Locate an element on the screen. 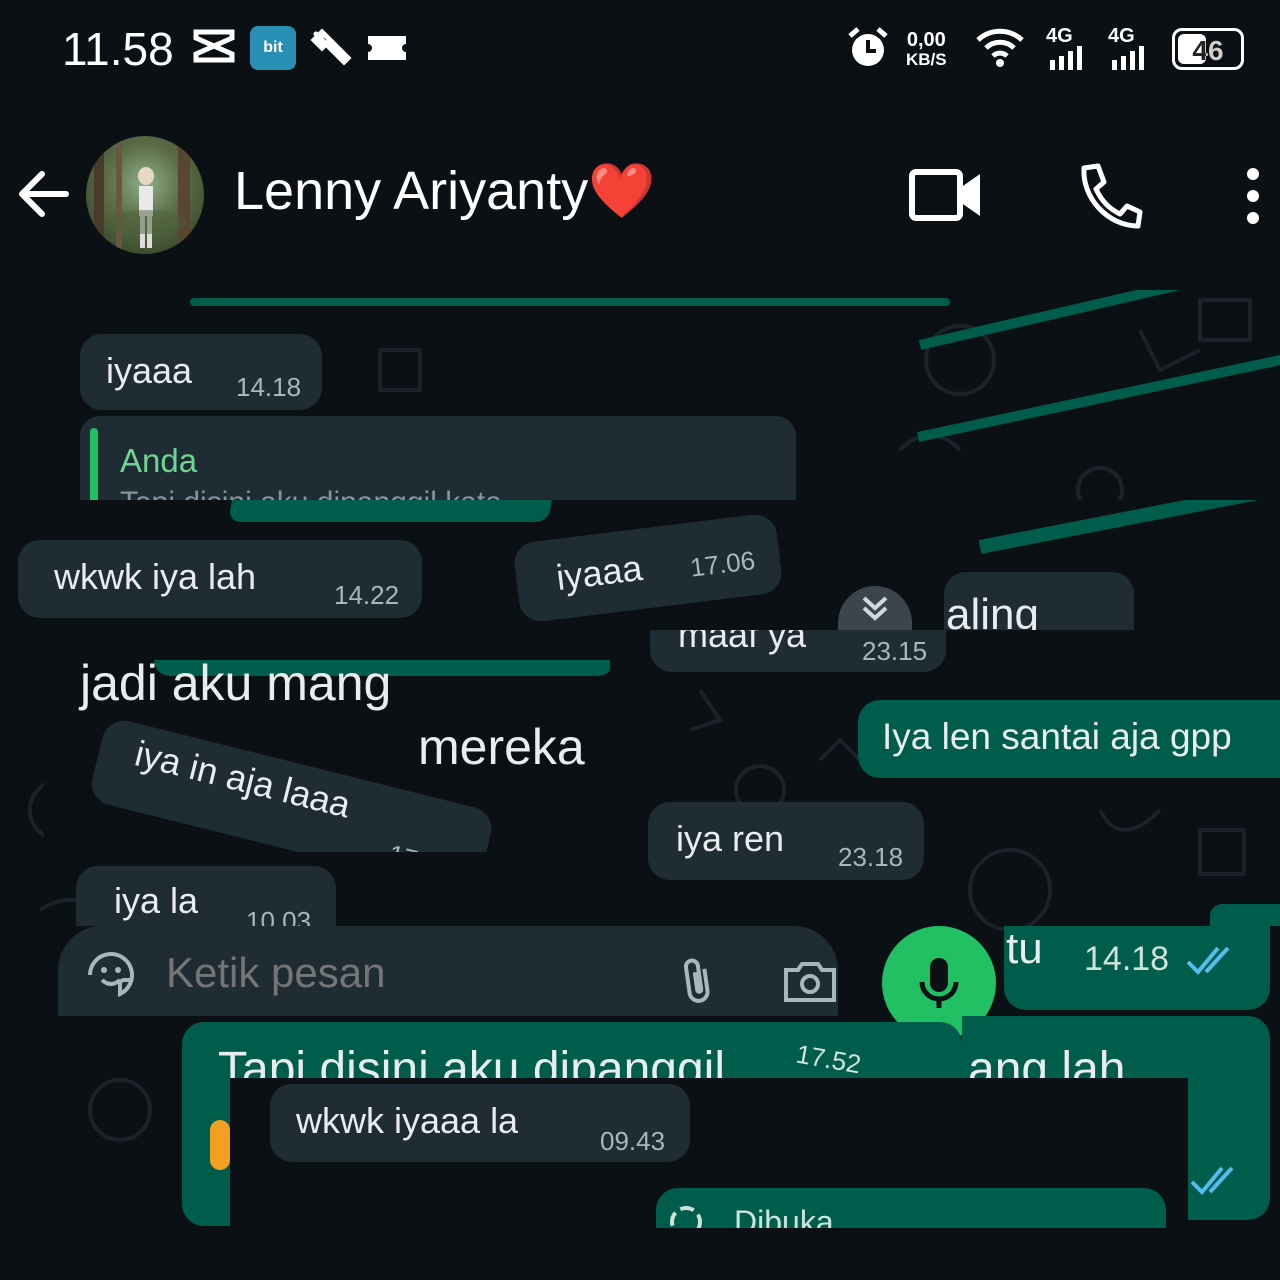  chat-fragment-f: tu 14.18 is located at coordinates (1142, 971).